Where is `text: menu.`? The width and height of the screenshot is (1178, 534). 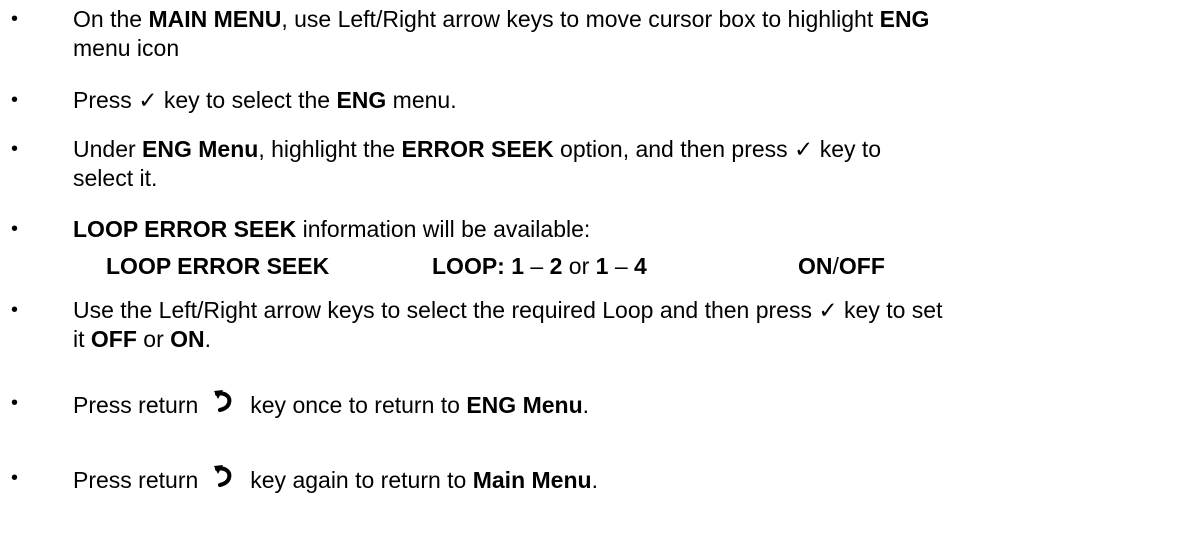
text: menu. is located at coordinates (421, 100).